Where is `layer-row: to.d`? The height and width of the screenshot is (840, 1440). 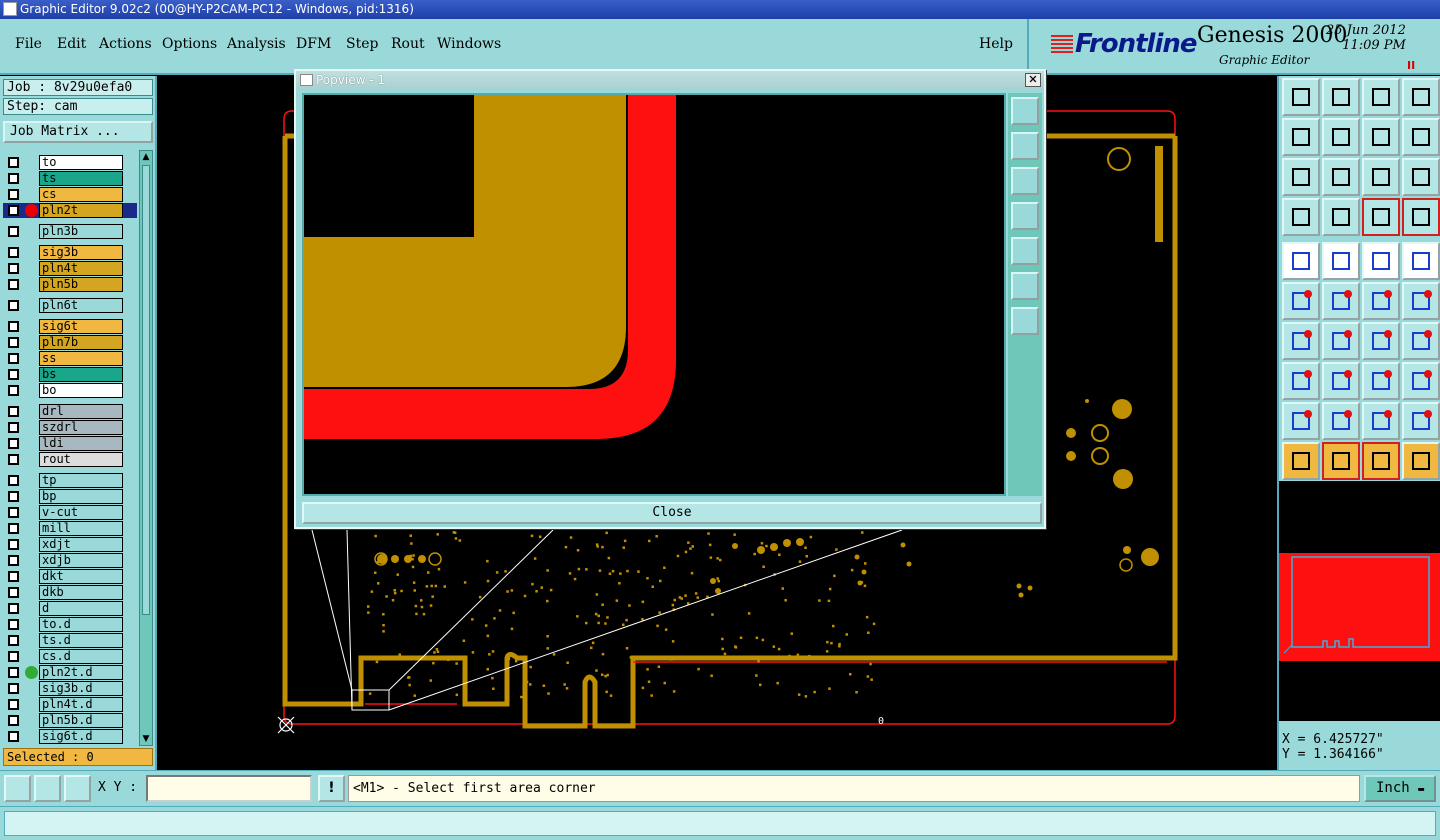
layer-row: to.d is located at coordinates (70, 624).